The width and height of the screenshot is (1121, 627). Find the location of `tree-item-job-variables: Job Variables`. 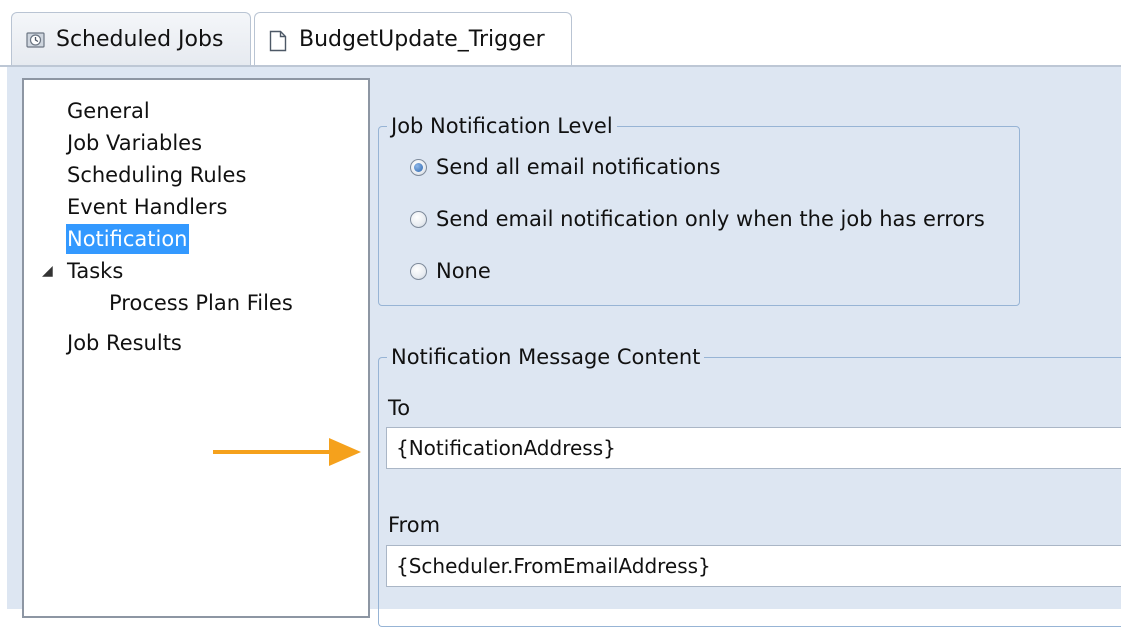

tree-item-job-variables: Job Variables is located at coordinates (134, 143).